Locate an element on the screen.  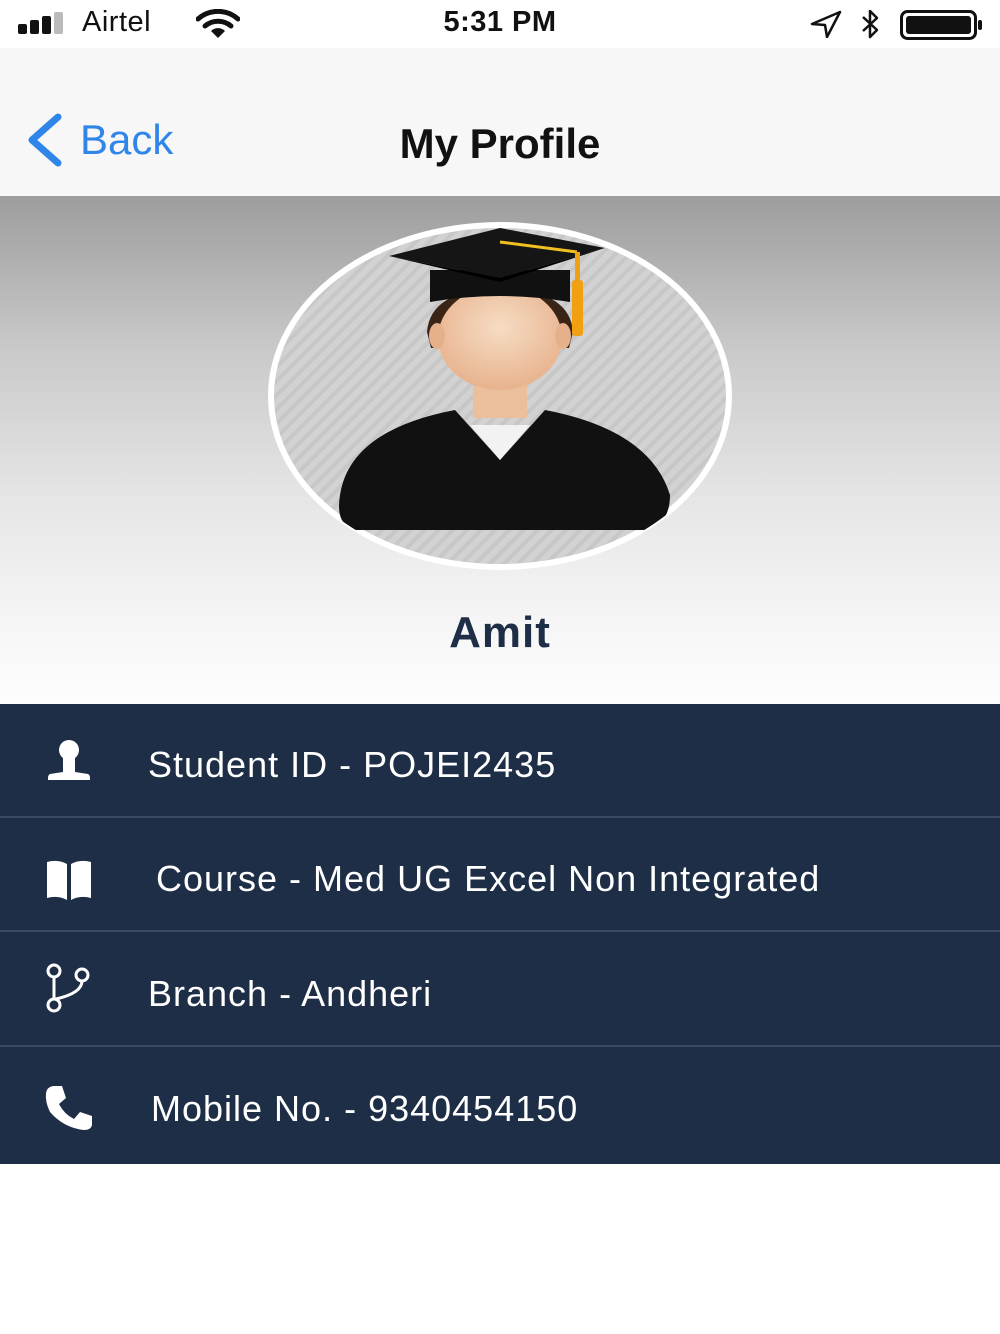
list-item-mobile: Mobile No. - 9340454150 is located at coordinates (500, 1105).